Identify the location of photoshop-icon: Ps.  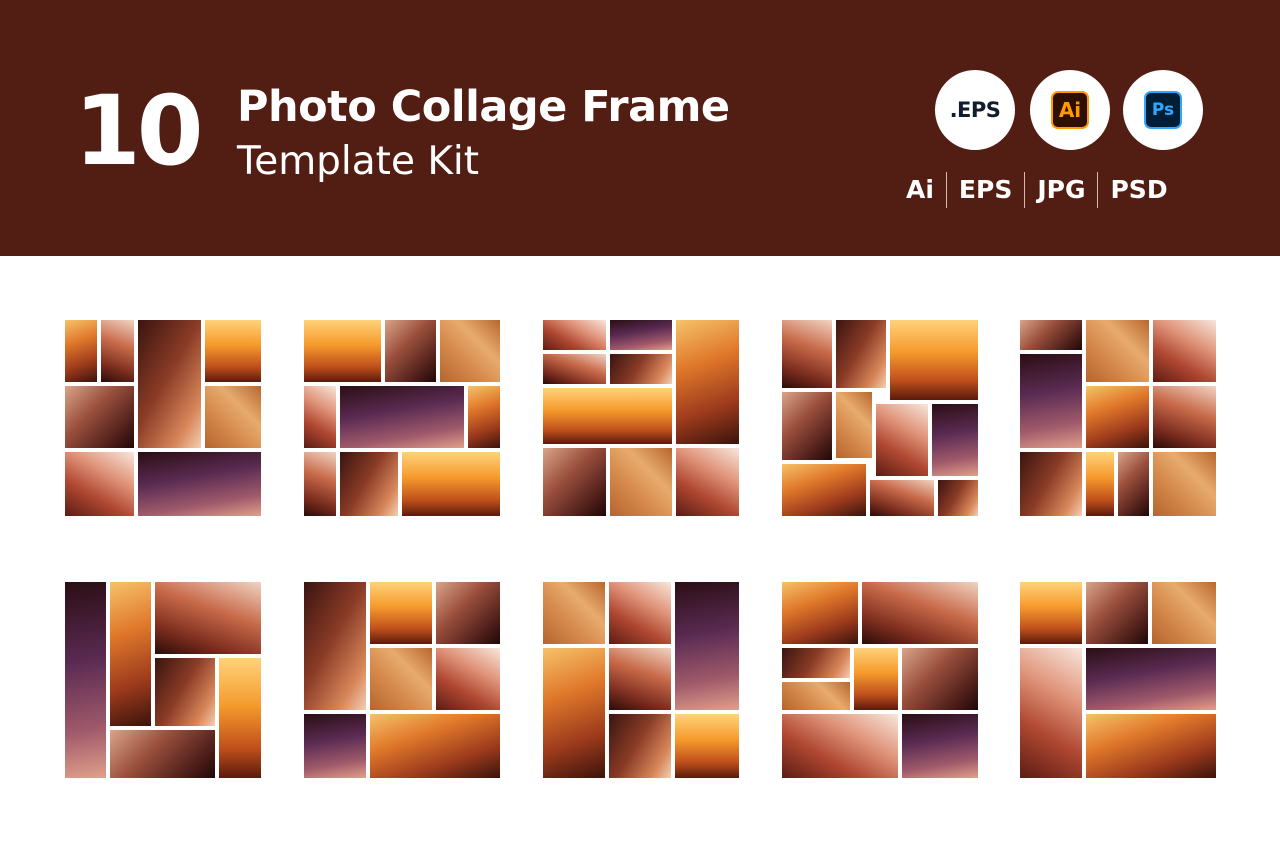
(1163, 110).